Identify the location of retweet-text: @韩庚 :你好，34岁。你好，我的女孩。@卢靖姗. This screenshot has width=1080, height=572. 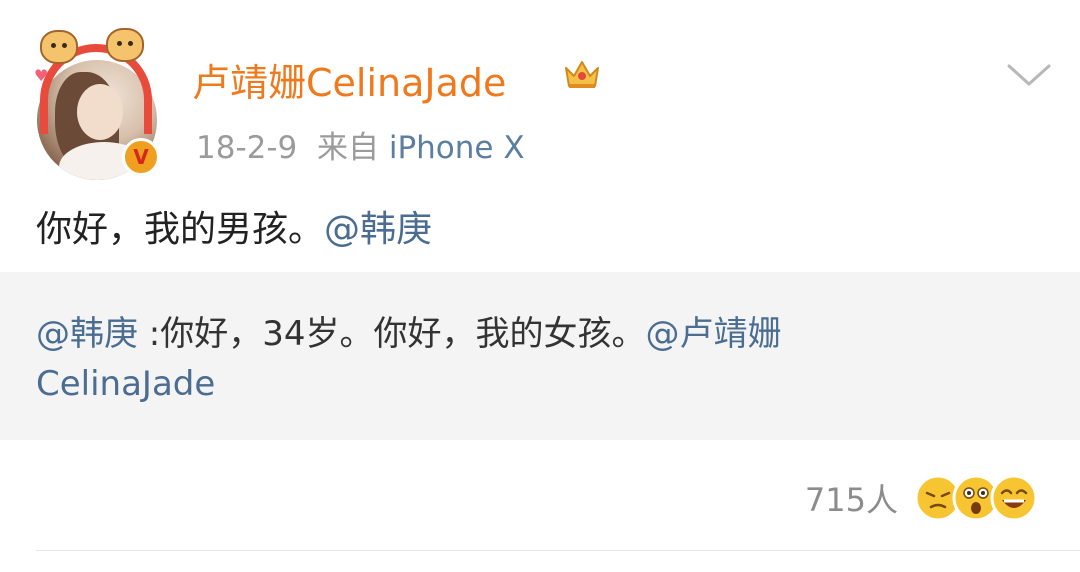
(409, 330).